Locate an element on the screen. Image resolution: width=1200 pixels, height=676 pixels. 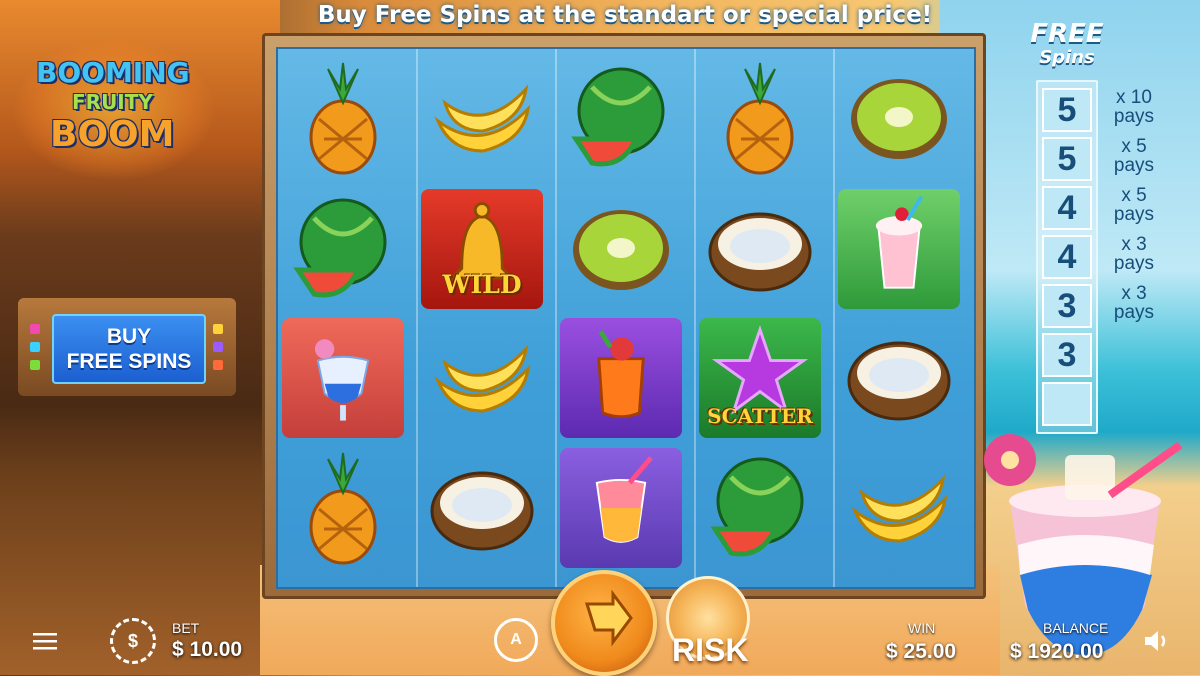
pays-multiplier: x 10 pays is located at coordinates (1134, 107).